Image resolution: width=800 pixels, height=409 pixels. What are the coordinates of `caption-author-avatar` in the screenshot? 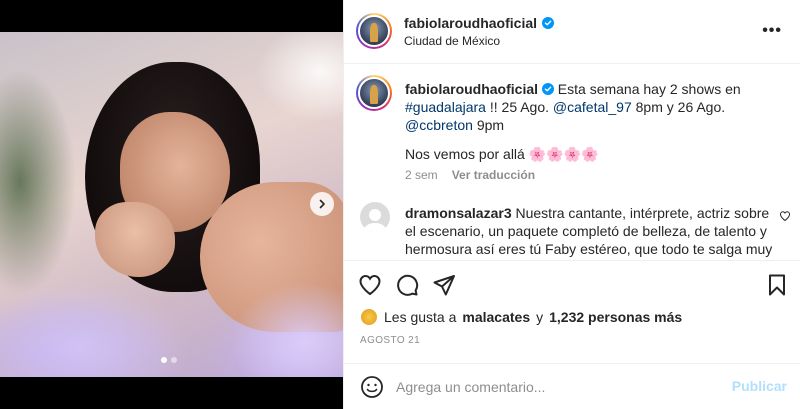 It's located at (374, 93).